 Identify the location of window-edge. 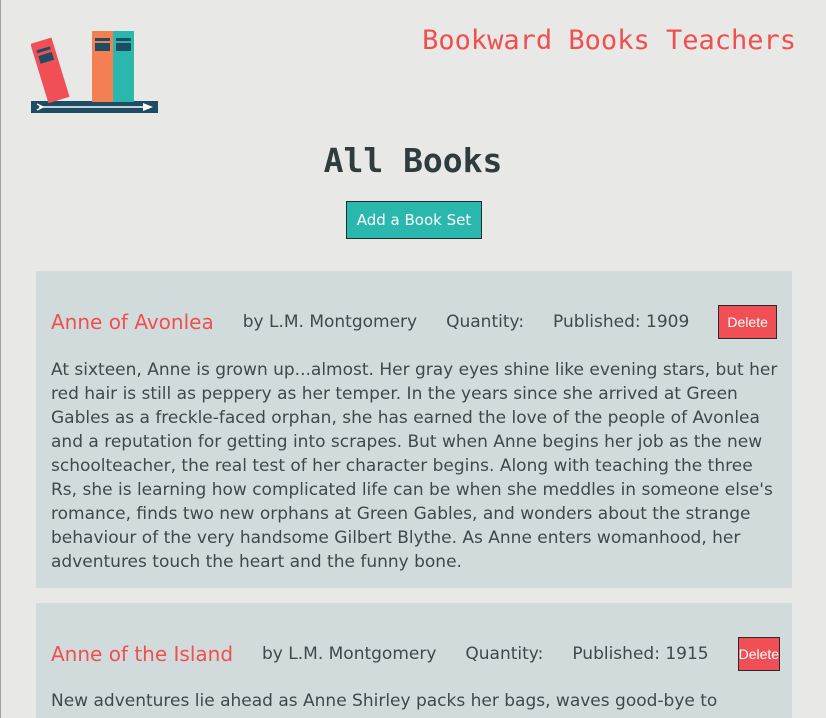
(0, 359).